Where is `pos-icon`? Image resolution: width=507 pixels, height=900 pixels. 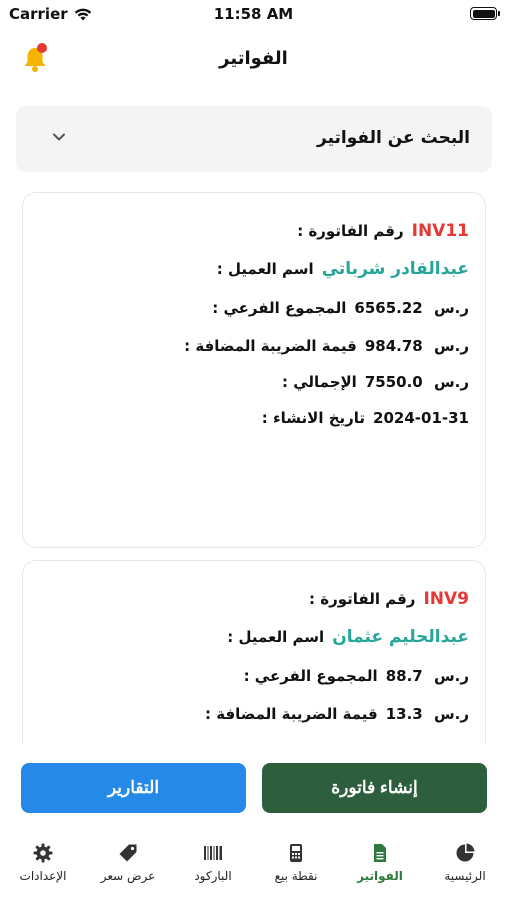
pos-icon is located at coordinates (296, 853).